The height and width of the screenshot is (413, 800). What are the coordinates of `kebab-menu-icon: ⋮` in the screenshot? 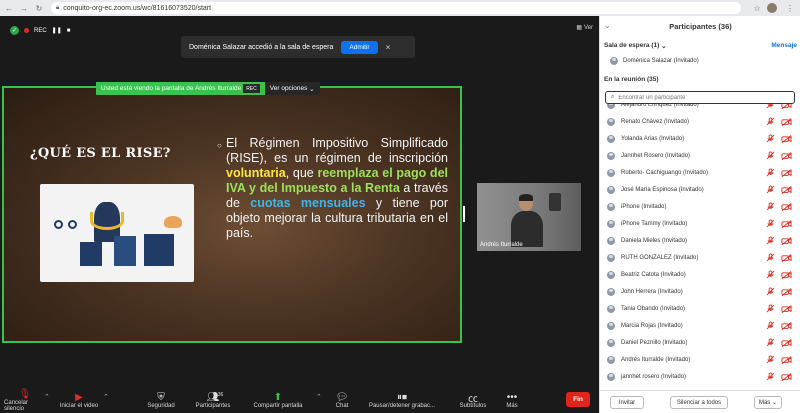 It's located at (790, 8).